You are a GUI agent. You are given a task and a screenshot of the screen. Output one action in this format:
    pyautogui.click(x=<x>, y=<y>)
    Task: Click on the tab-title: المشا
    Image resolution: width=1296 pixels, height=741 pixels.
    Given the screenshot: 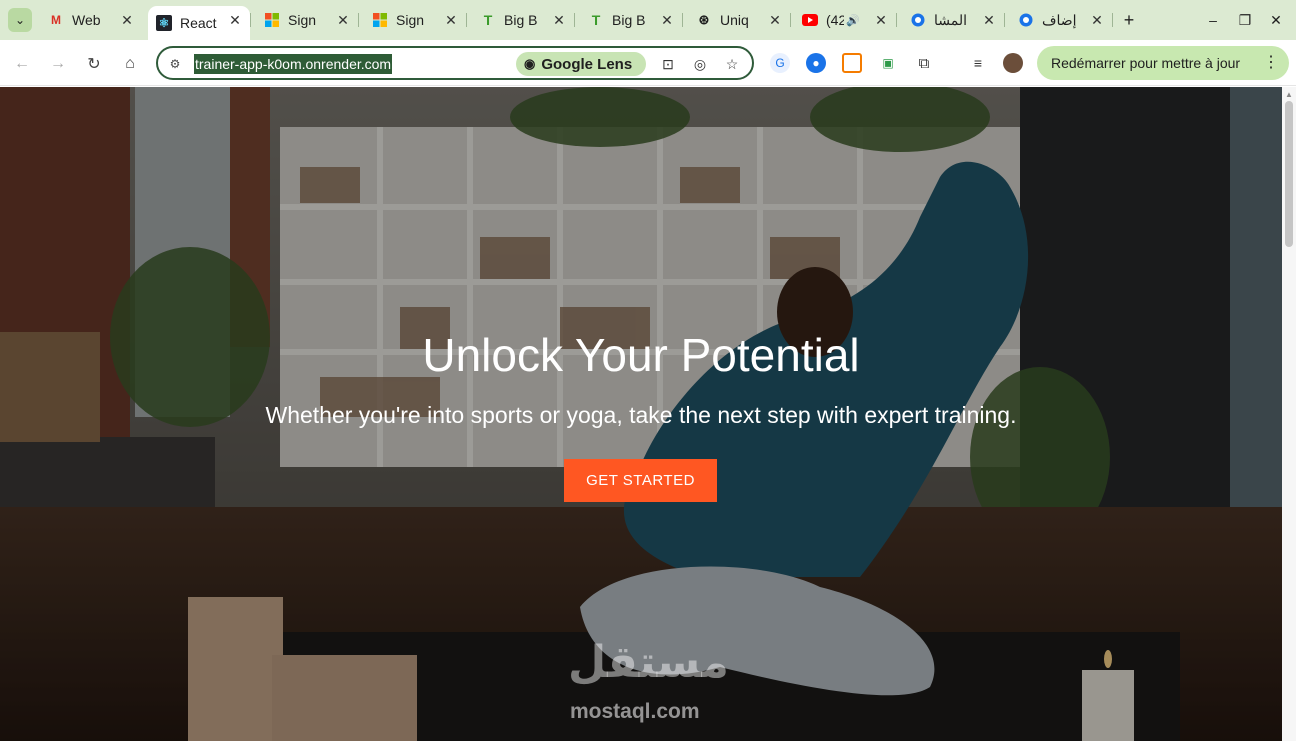 What is the action you would take?
    pyautogui.click(x=951, y=19)
    